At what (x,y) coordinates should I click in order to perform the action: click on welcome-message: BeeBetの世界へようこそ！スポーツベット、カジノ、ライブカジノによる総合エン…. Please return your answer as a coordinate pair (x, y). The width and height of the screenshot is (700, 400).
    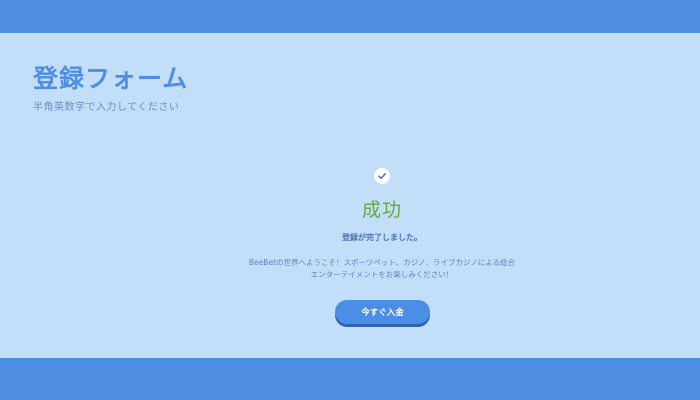
    Looking at the image, I should click on (382, 268).